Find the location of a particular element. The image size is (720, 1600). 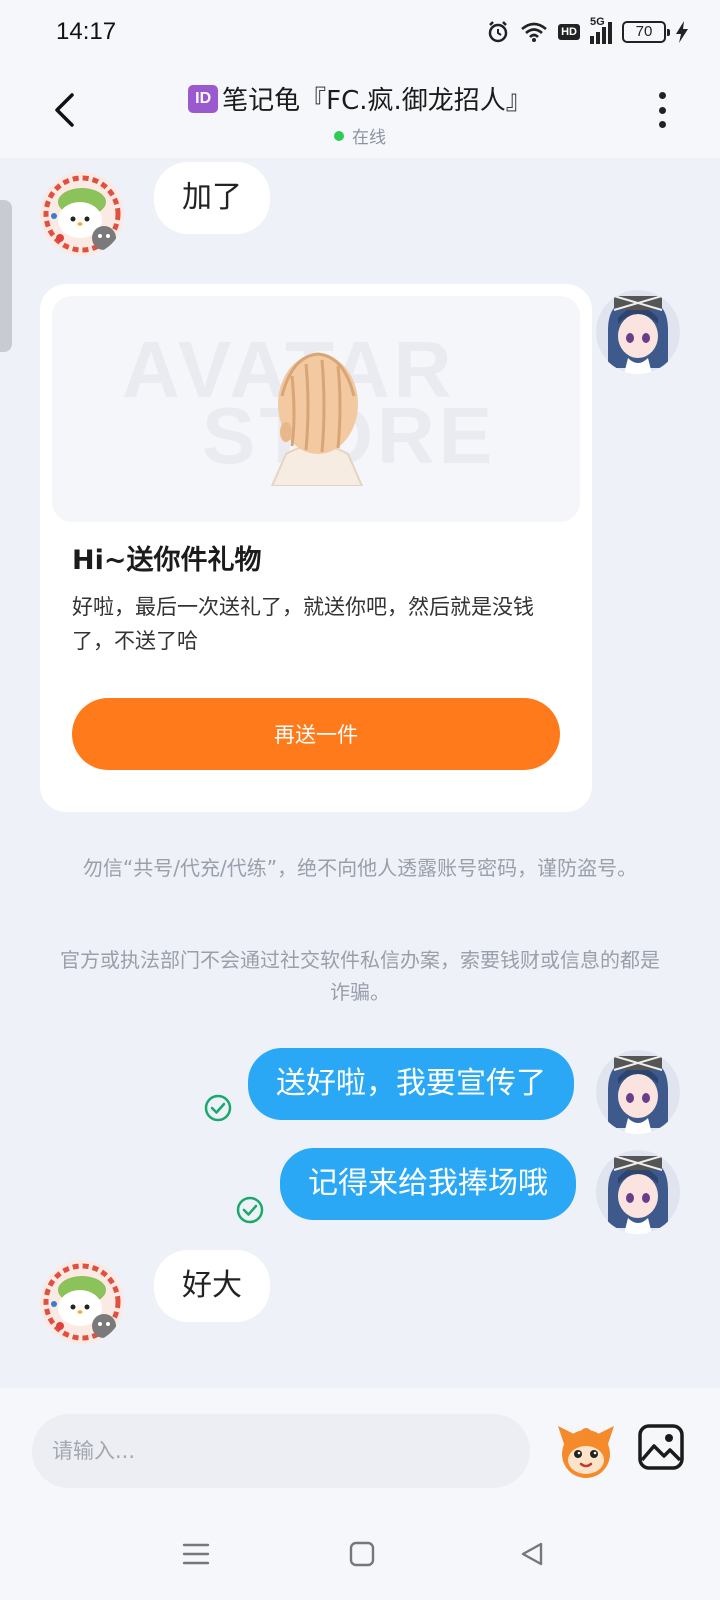

home-square-icon is located at coordinates (362, 1554).